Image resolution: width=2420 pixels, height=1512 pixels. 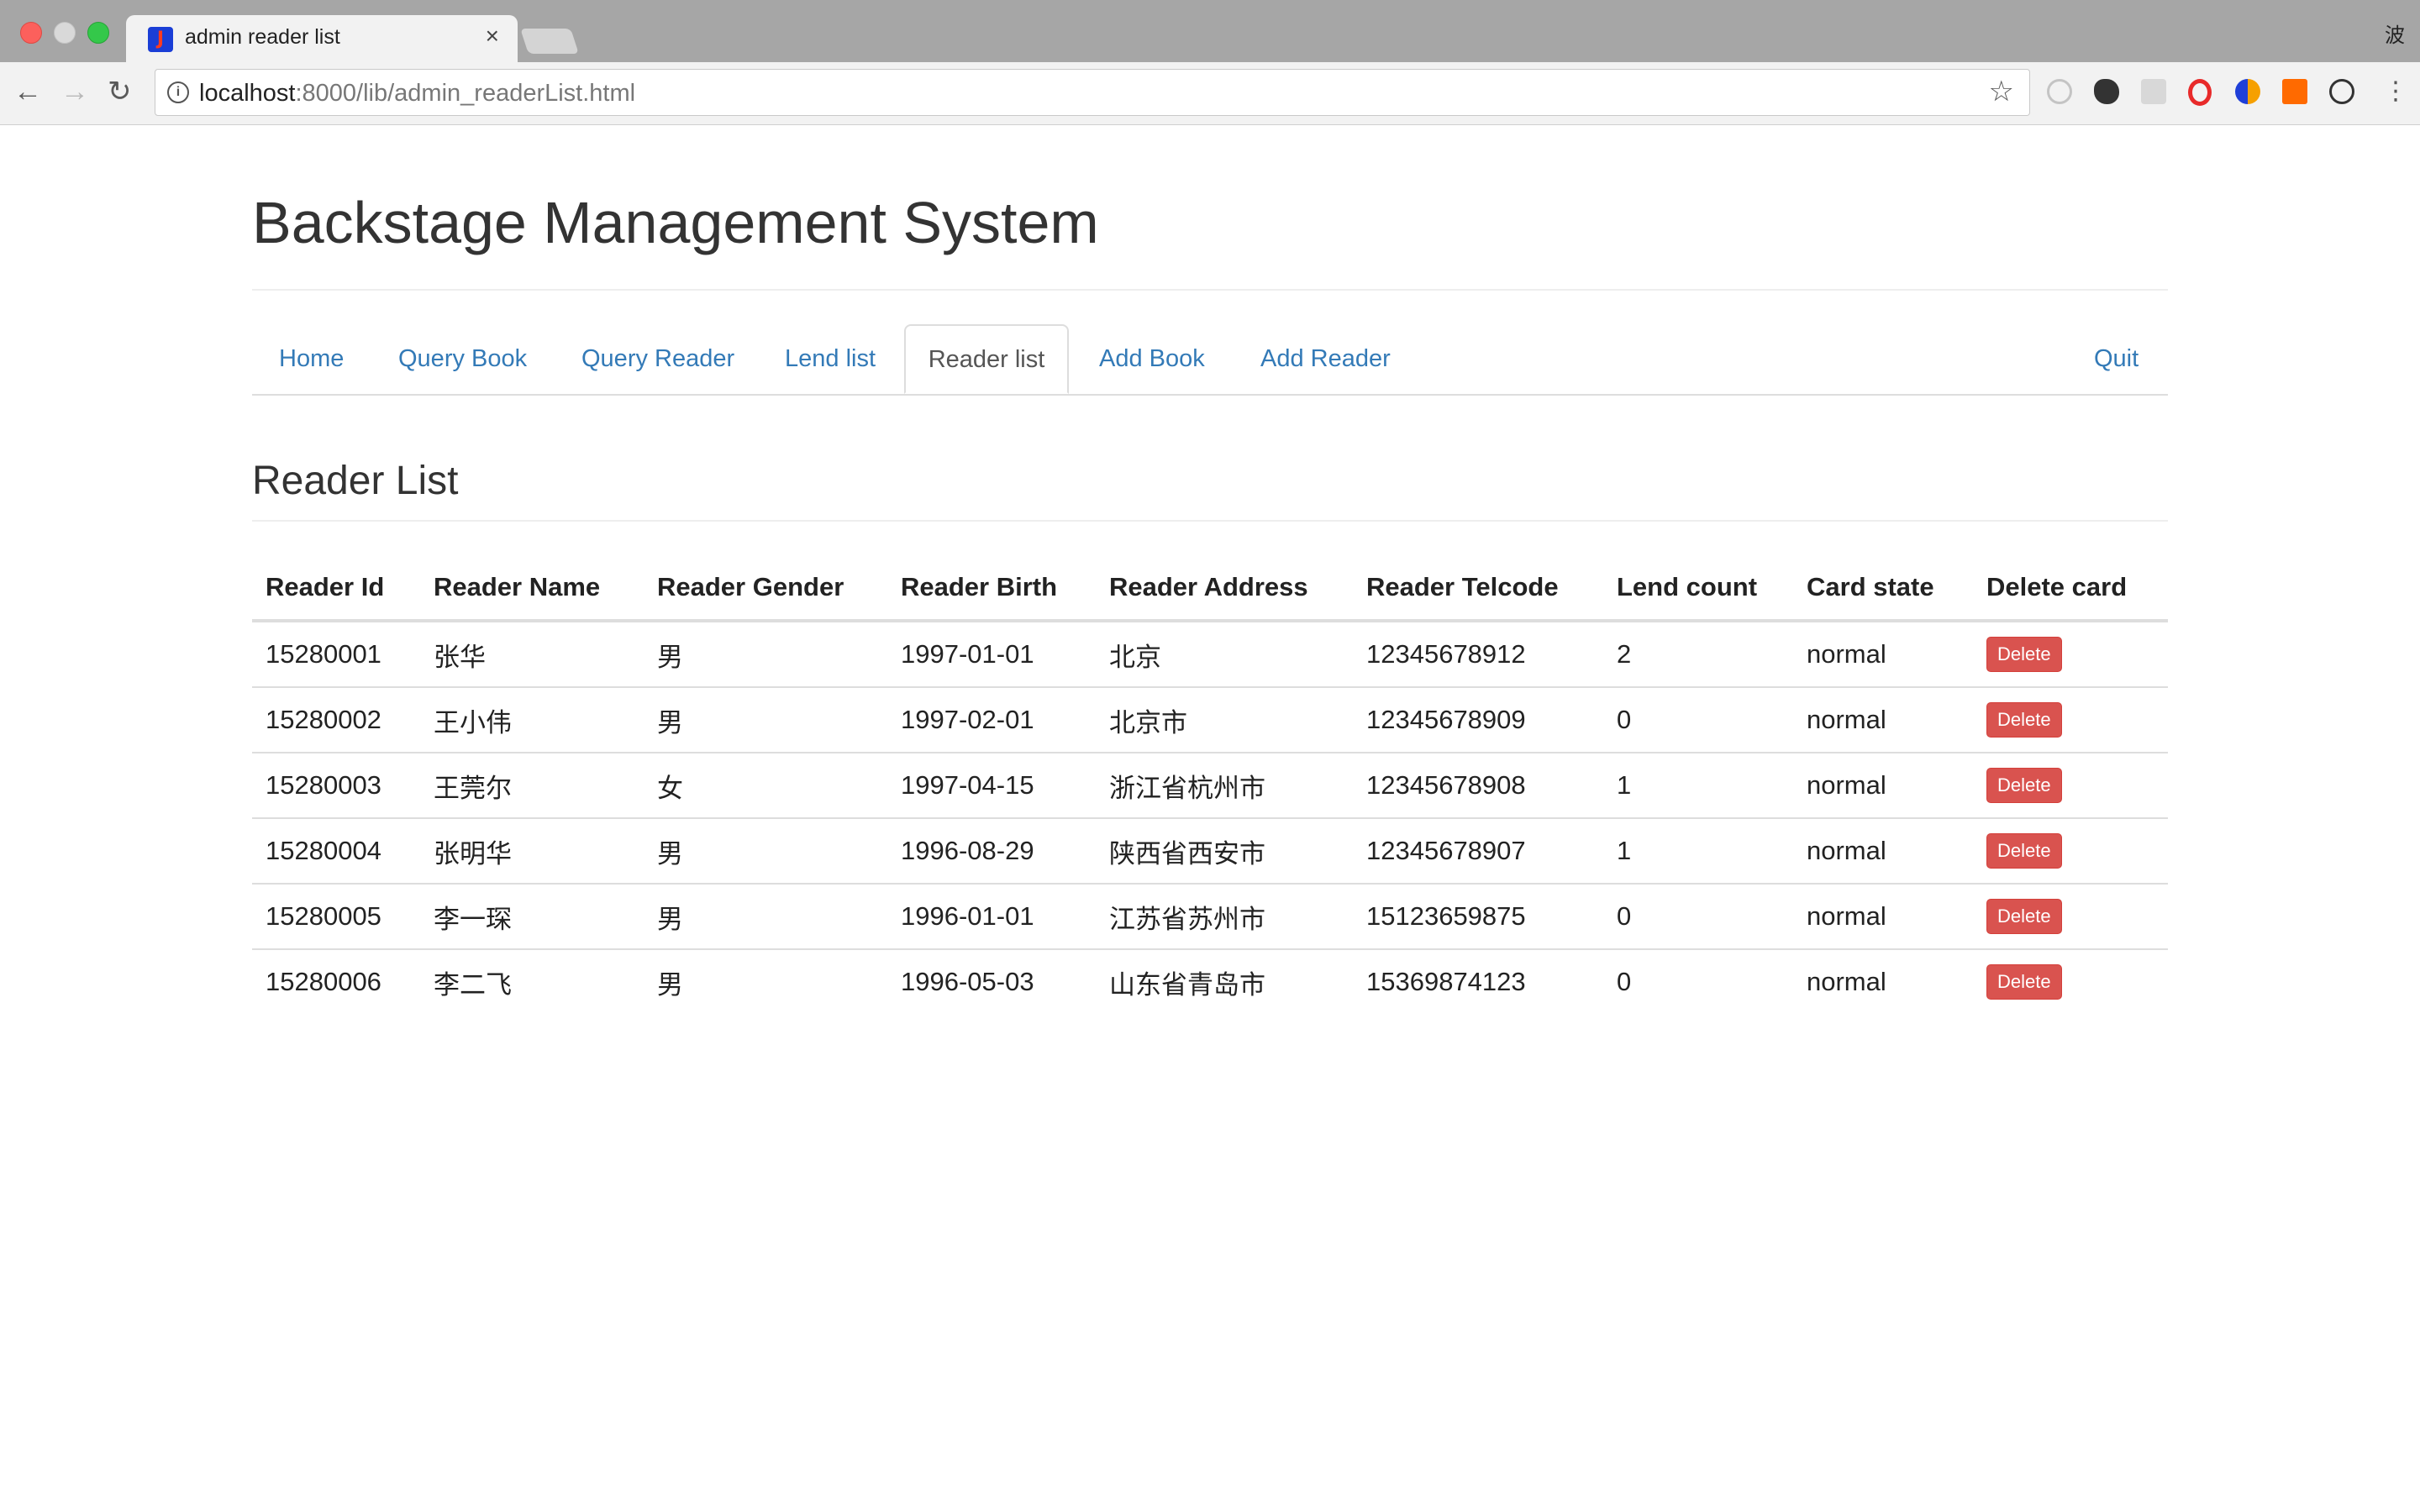 I want to click on tab-close-icon: ×, so click(x=493, y=36).